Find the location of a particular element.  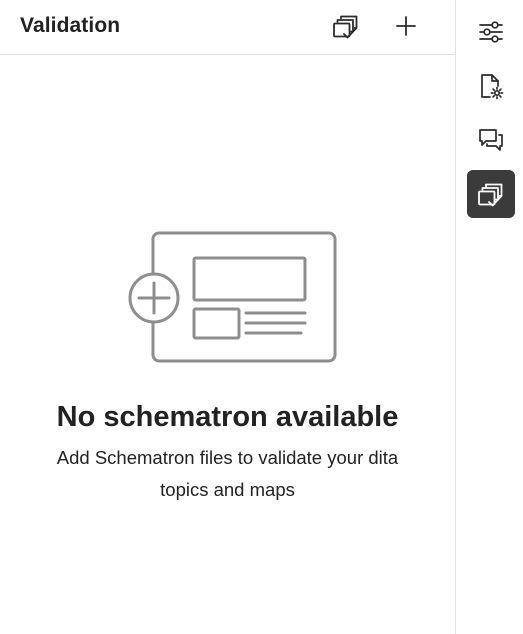

sliders-icon is located at coordinates (491, 32).